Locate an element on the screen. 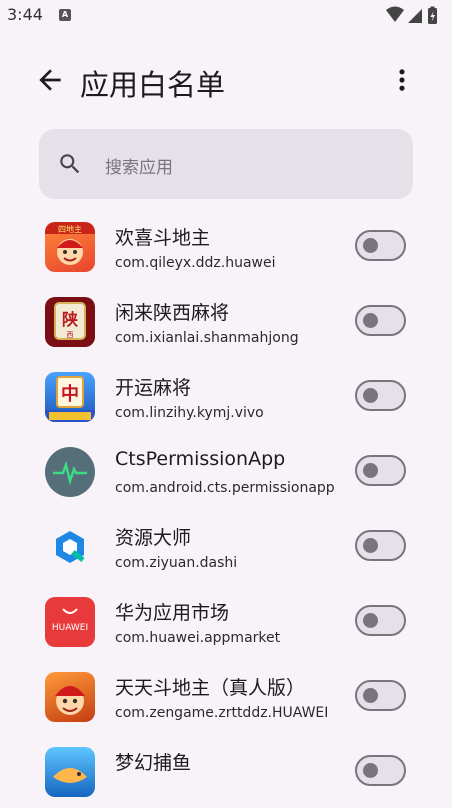 This screenshot has width=452, height=808. status-icons is located at coordinates (414, 15).